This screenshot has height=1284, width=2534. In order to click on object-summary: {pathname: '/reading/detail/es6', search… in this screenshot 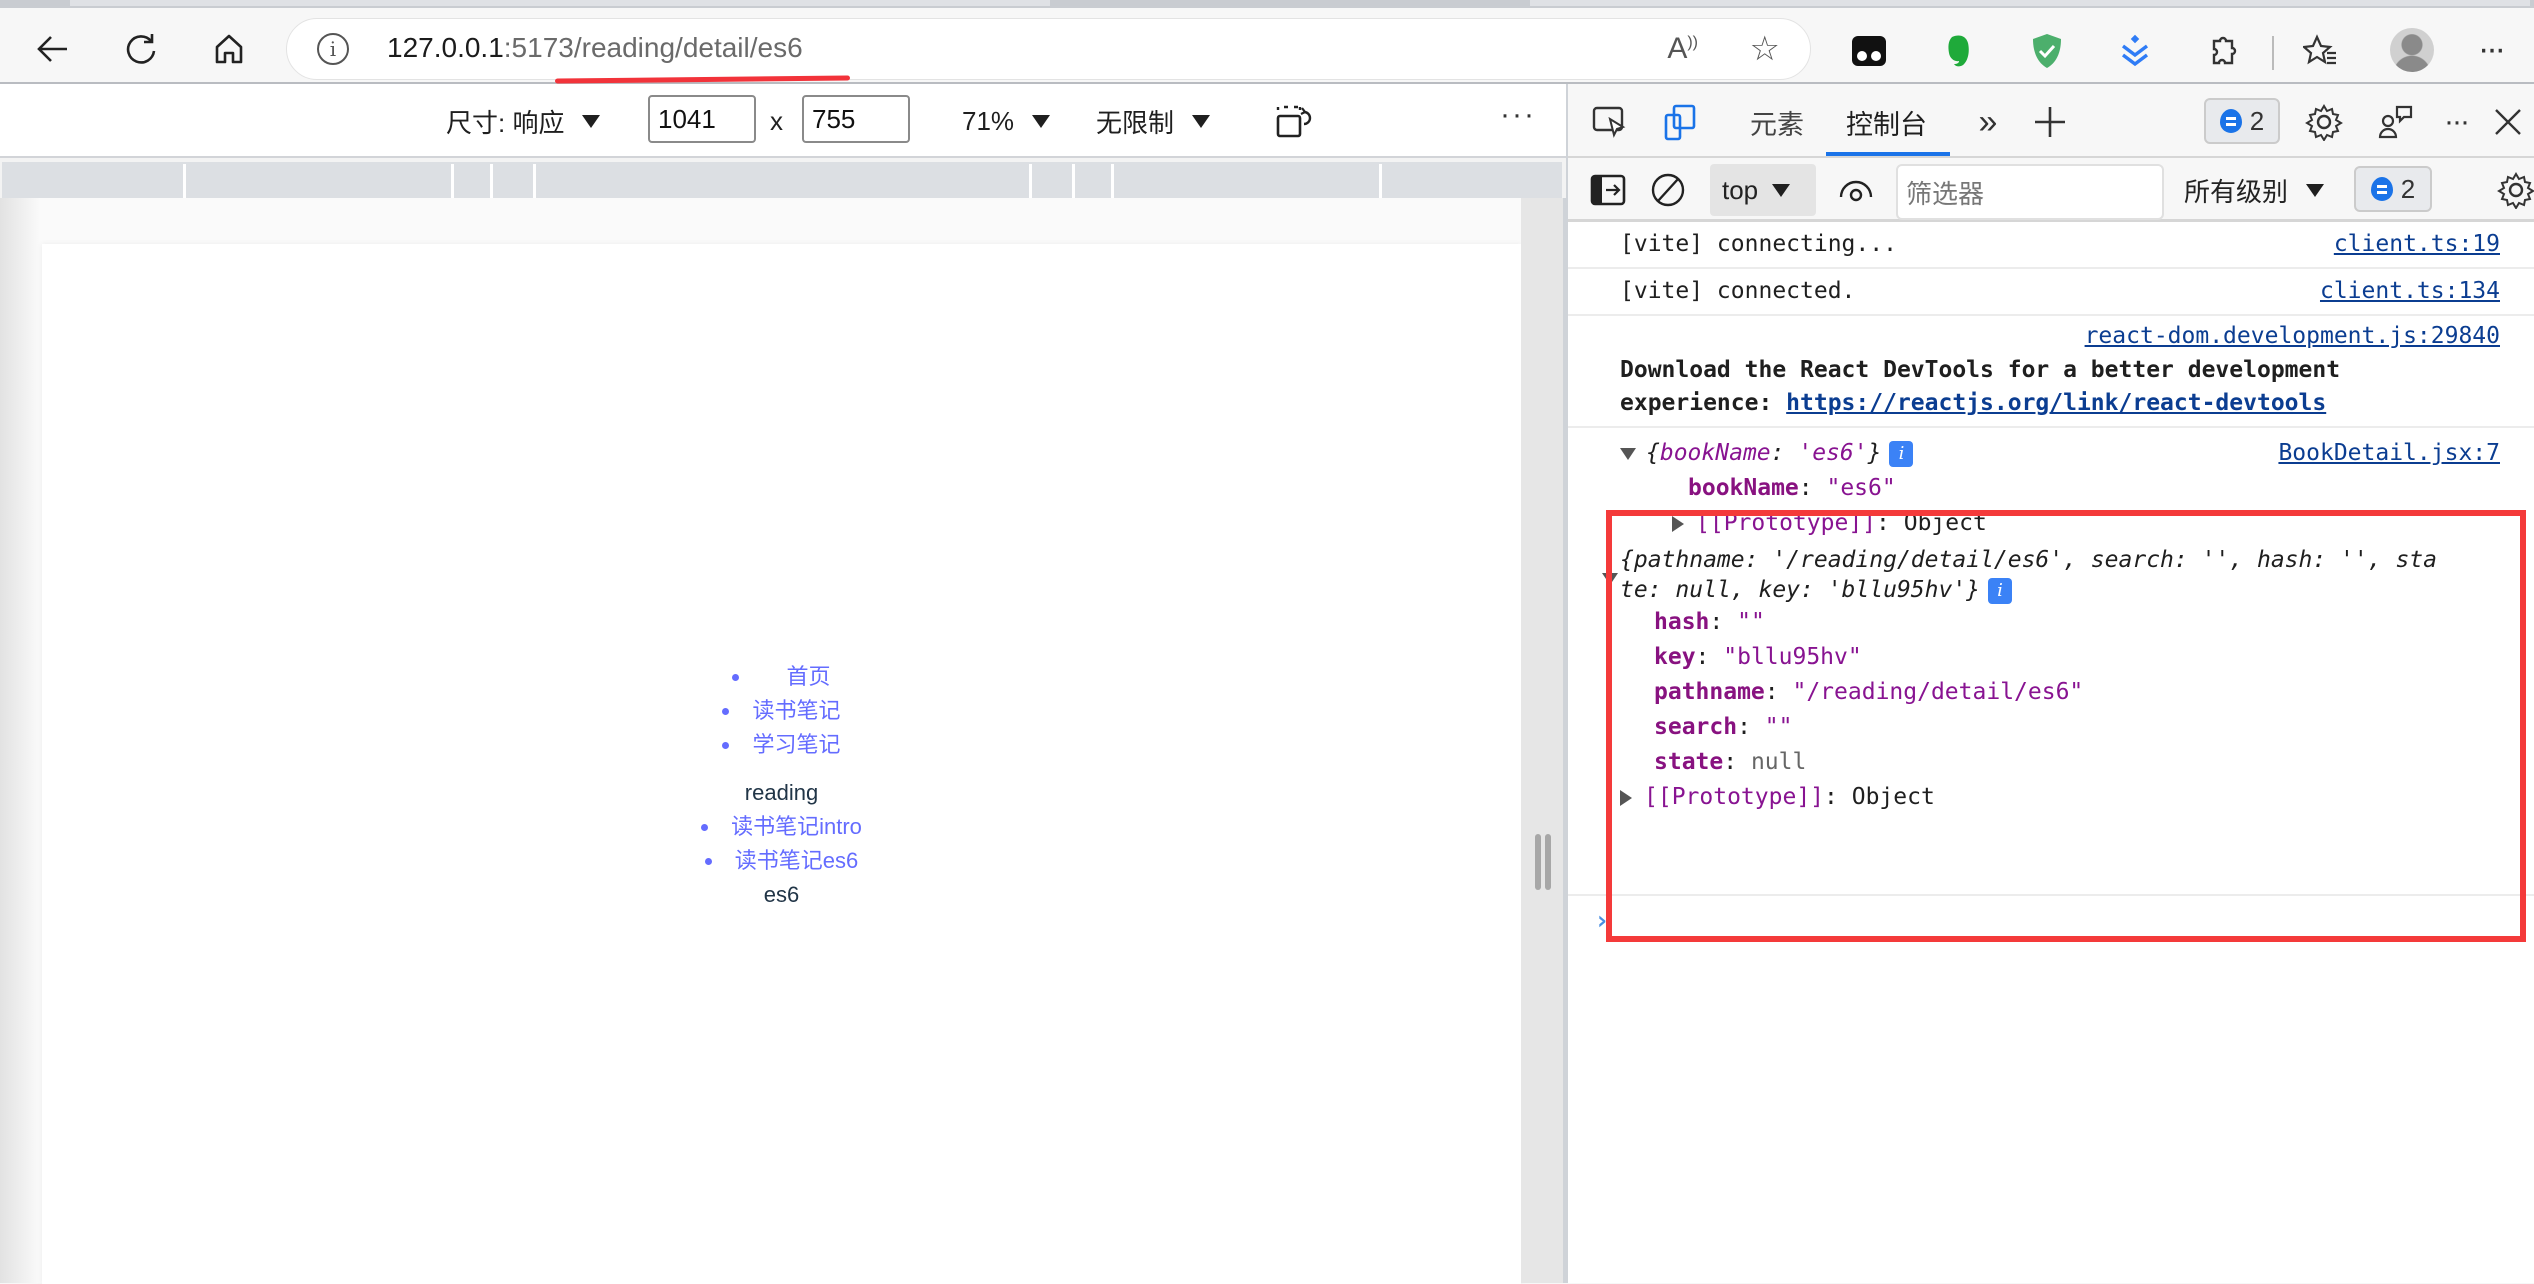, I will do `click(2059, 575)`.